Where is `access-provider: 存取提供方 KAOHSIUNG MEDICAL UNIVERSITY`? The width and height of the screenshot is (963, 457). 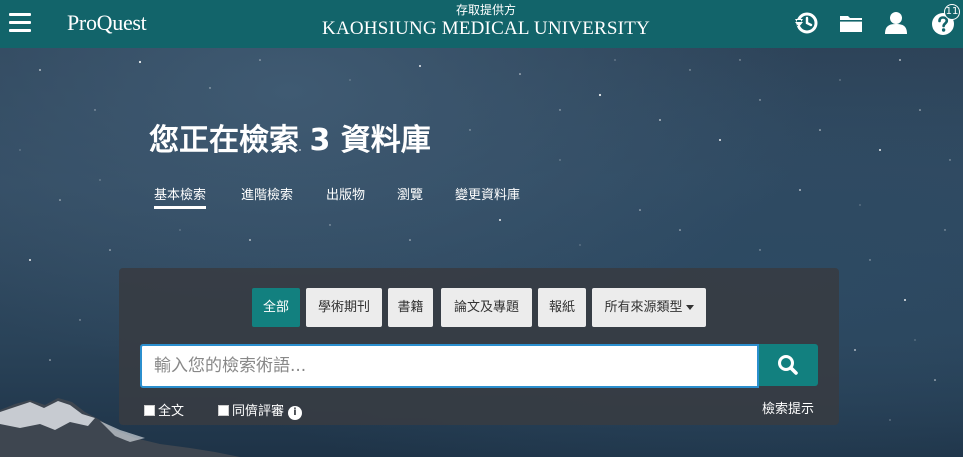
access-provider: 存取提供方 KAOHSIUNG MEDICAL UNIVERSITY is located at coordinates (486, 22).